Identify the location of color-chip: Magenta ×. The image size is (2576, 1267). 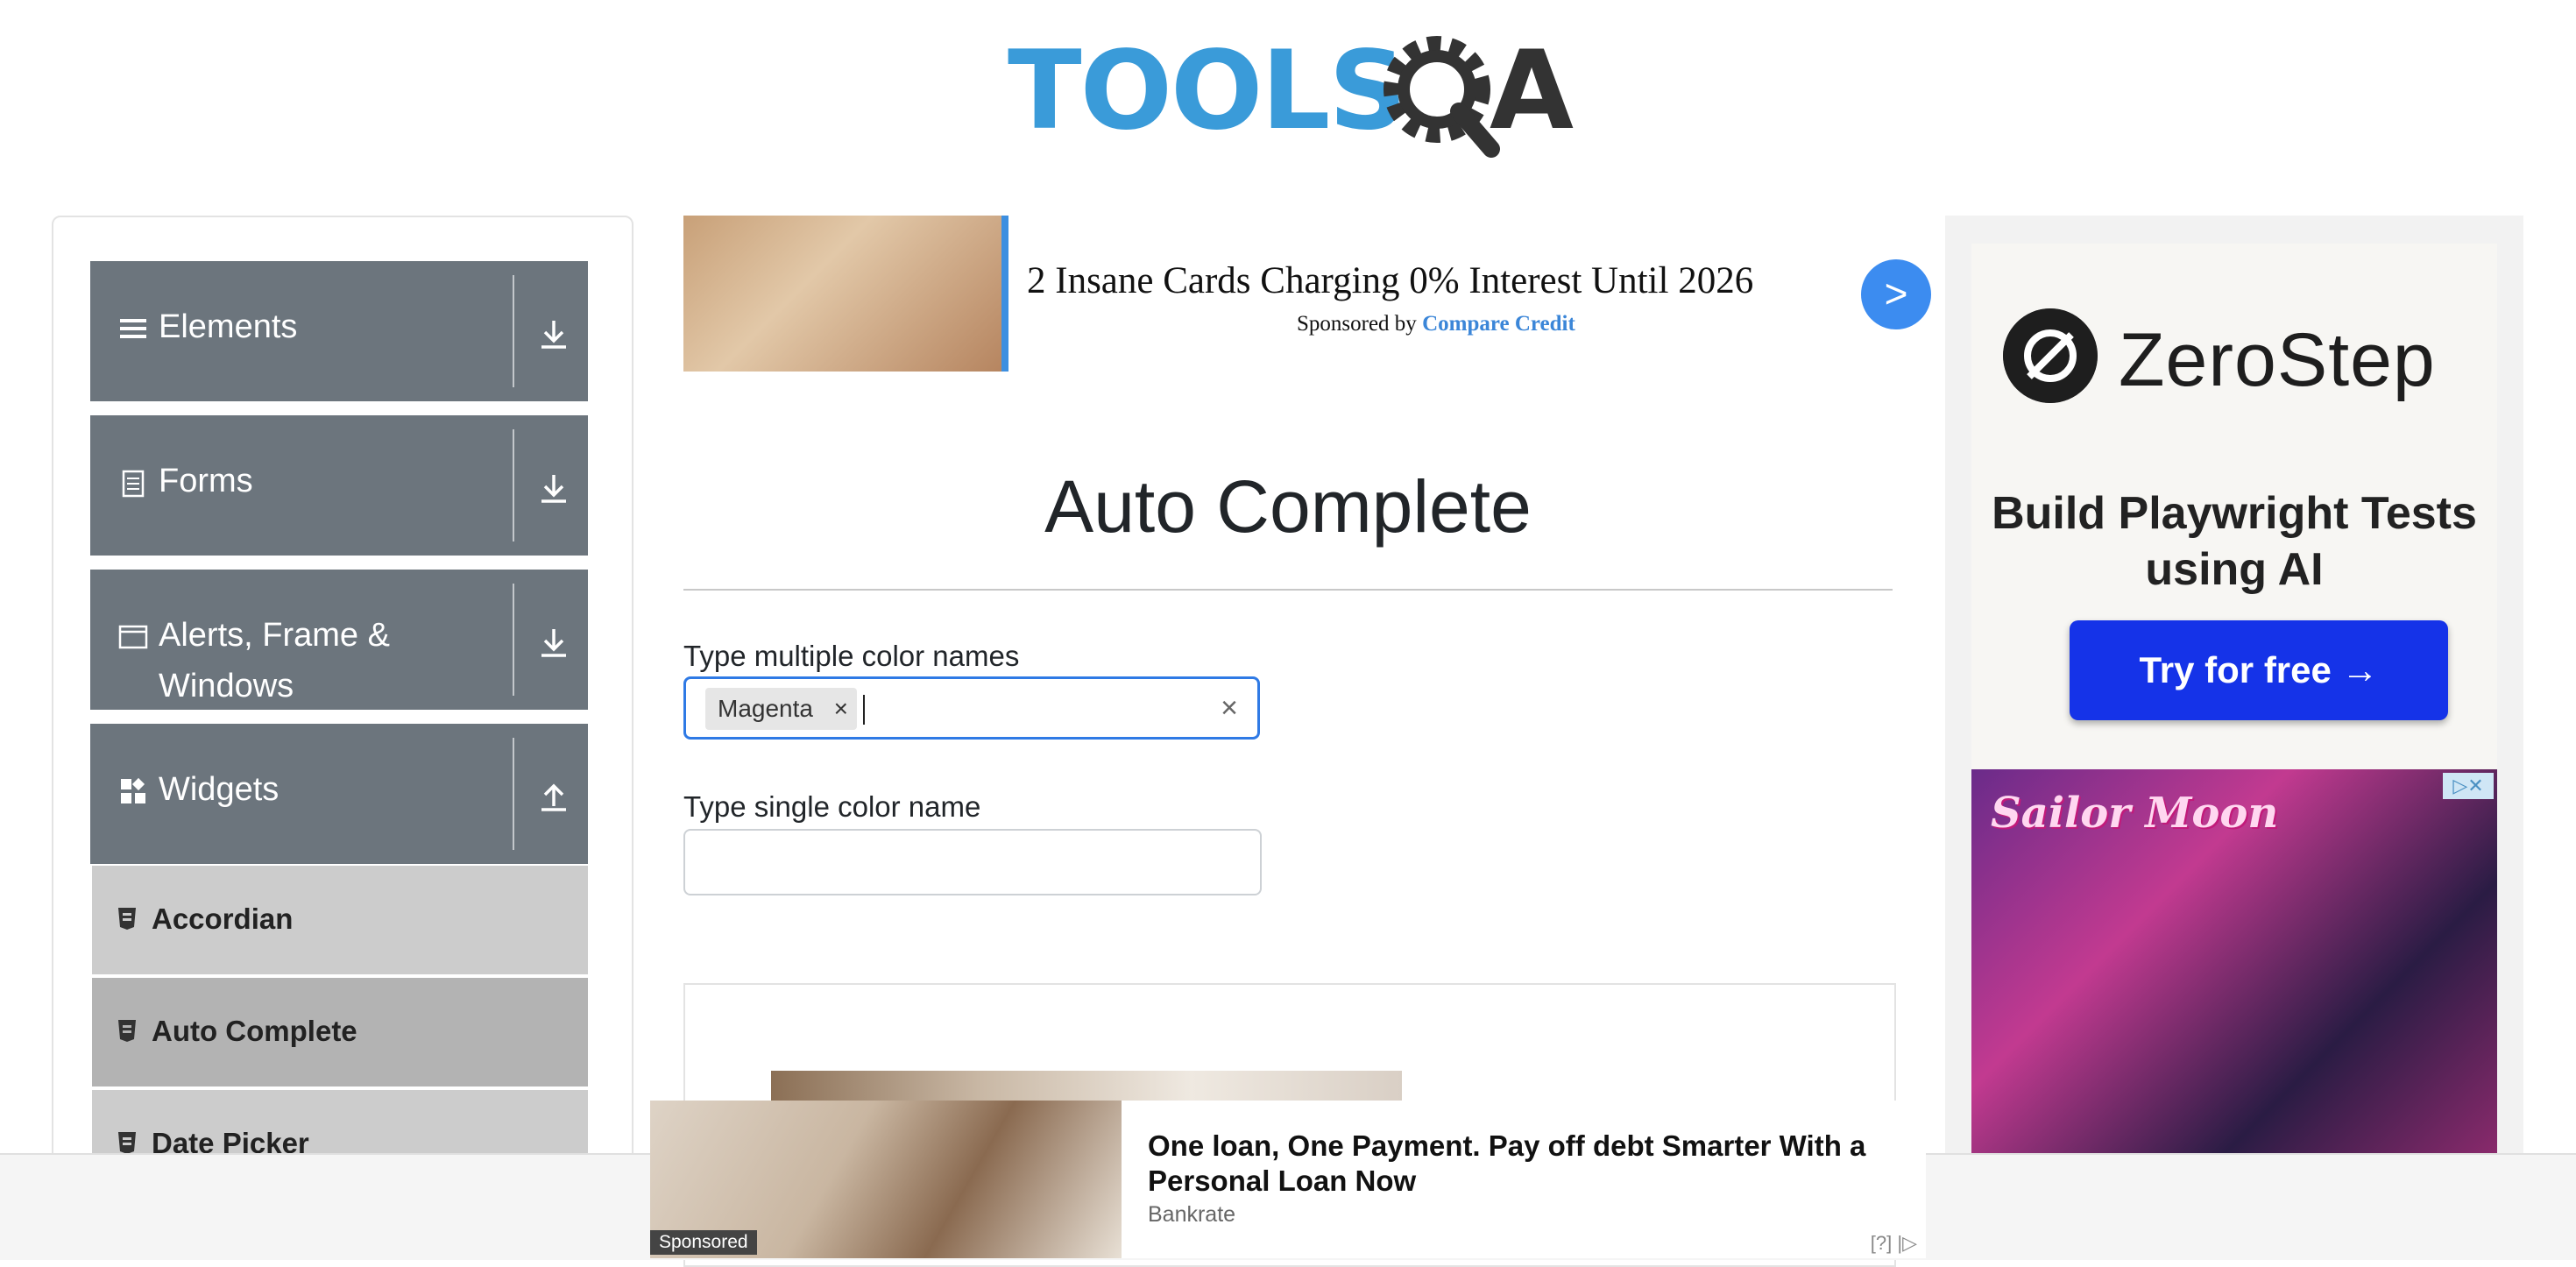
(781, 709).